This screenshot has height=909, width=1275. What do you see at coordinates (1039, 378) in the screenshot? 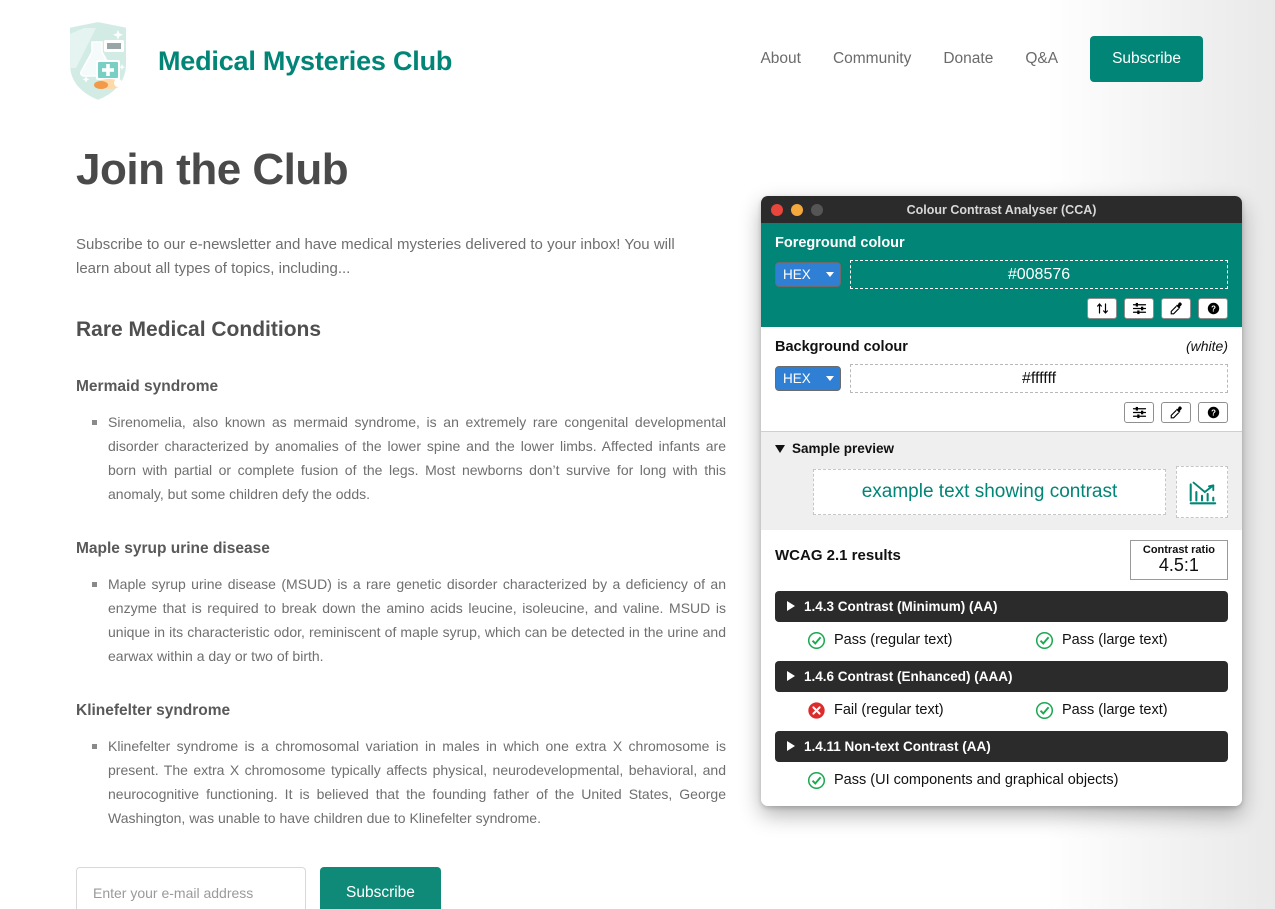
I see `background-colour-input: #ffffff` at bounding box center [1039, 378].